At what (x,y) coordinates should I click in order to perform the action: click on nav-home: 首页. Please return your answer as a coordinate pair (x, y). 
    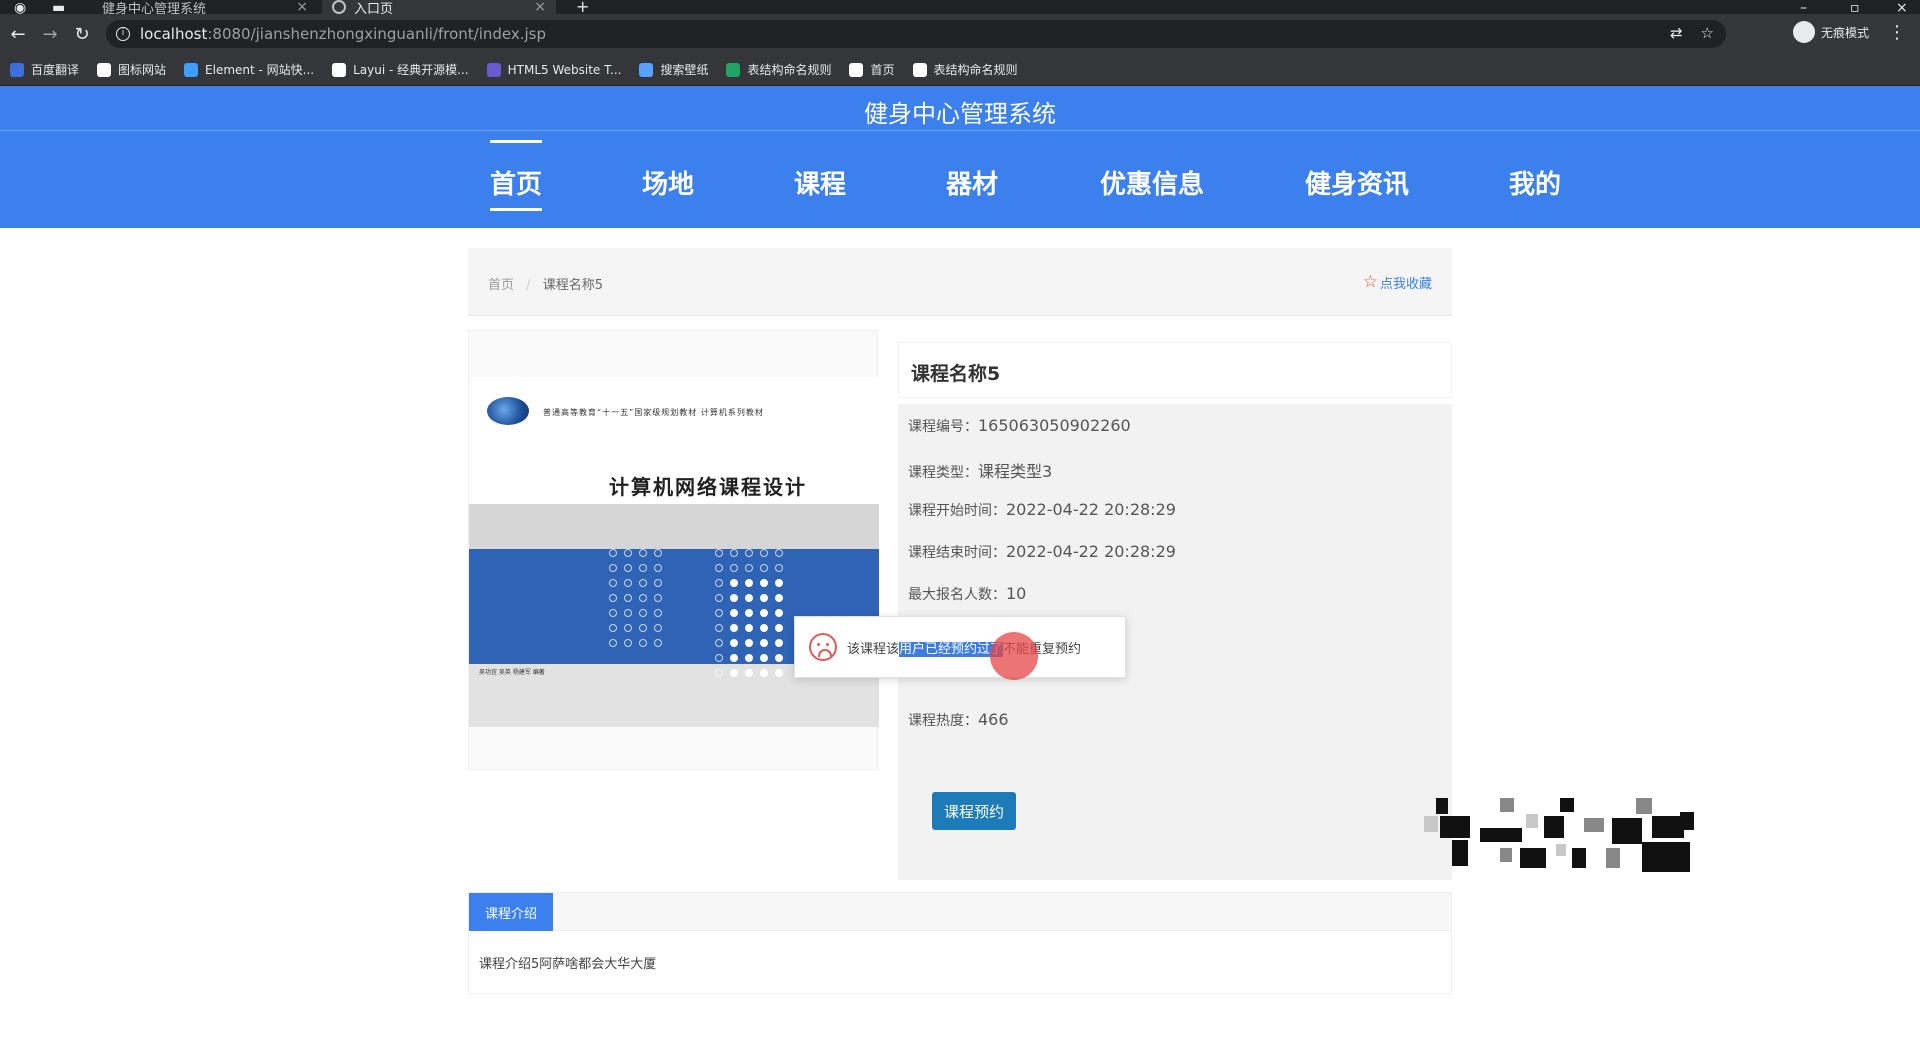
    Looking at the image, I should click on (516, 175).